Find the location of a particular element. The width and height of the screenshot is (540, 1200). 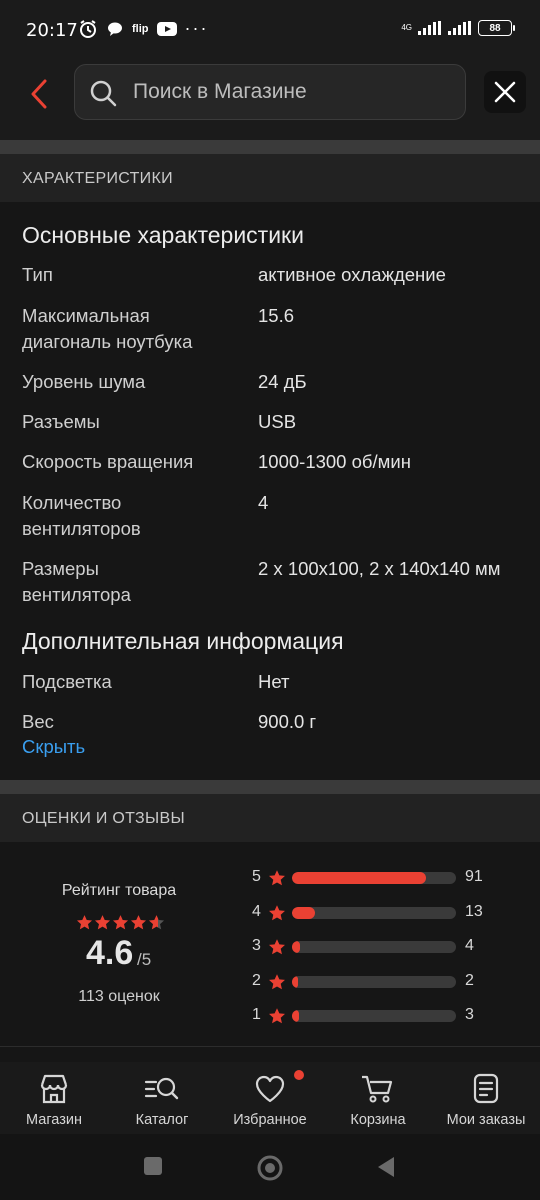

nav-orders: Мои заказы is located at coordinates (486, 1098).